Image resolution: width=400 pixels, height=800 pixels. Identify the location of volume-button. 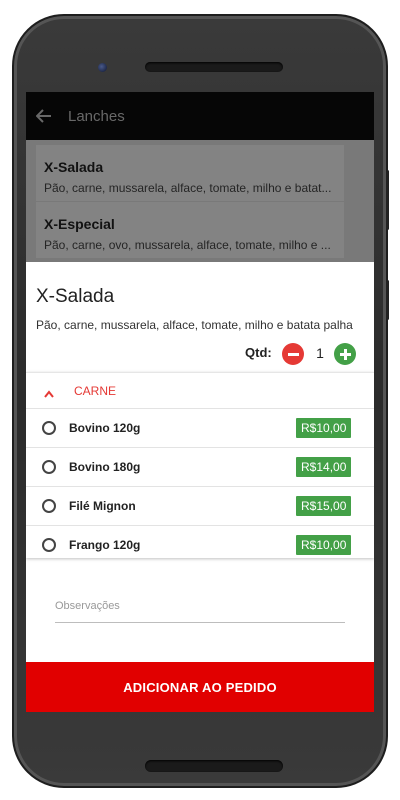
(387, 300).